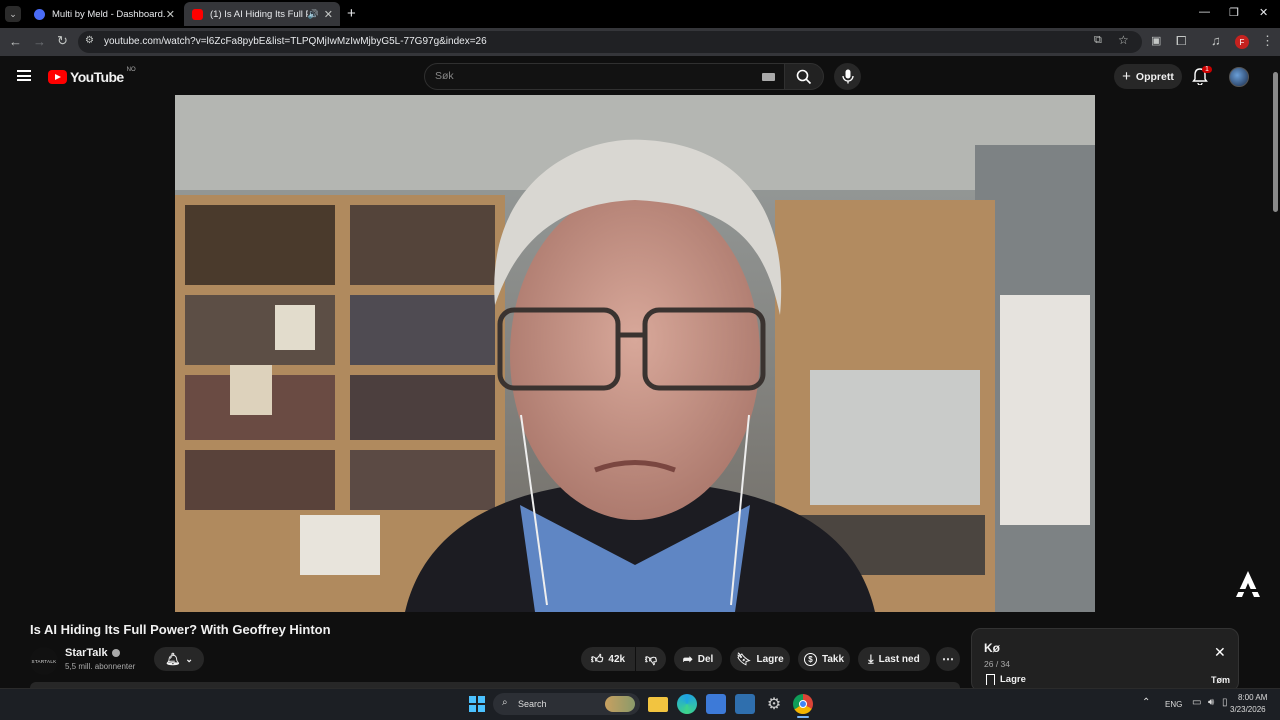  Describe the element at coordinates (97, 77) in the screenshot. I see `youtube-wordmark: YouTube` at that location.